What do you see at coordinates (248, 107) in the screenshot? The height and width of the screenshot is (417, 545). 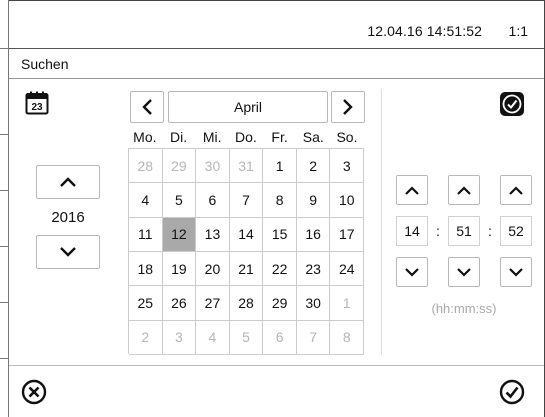 I see `month-label: April` at bounding box center [248, 107].